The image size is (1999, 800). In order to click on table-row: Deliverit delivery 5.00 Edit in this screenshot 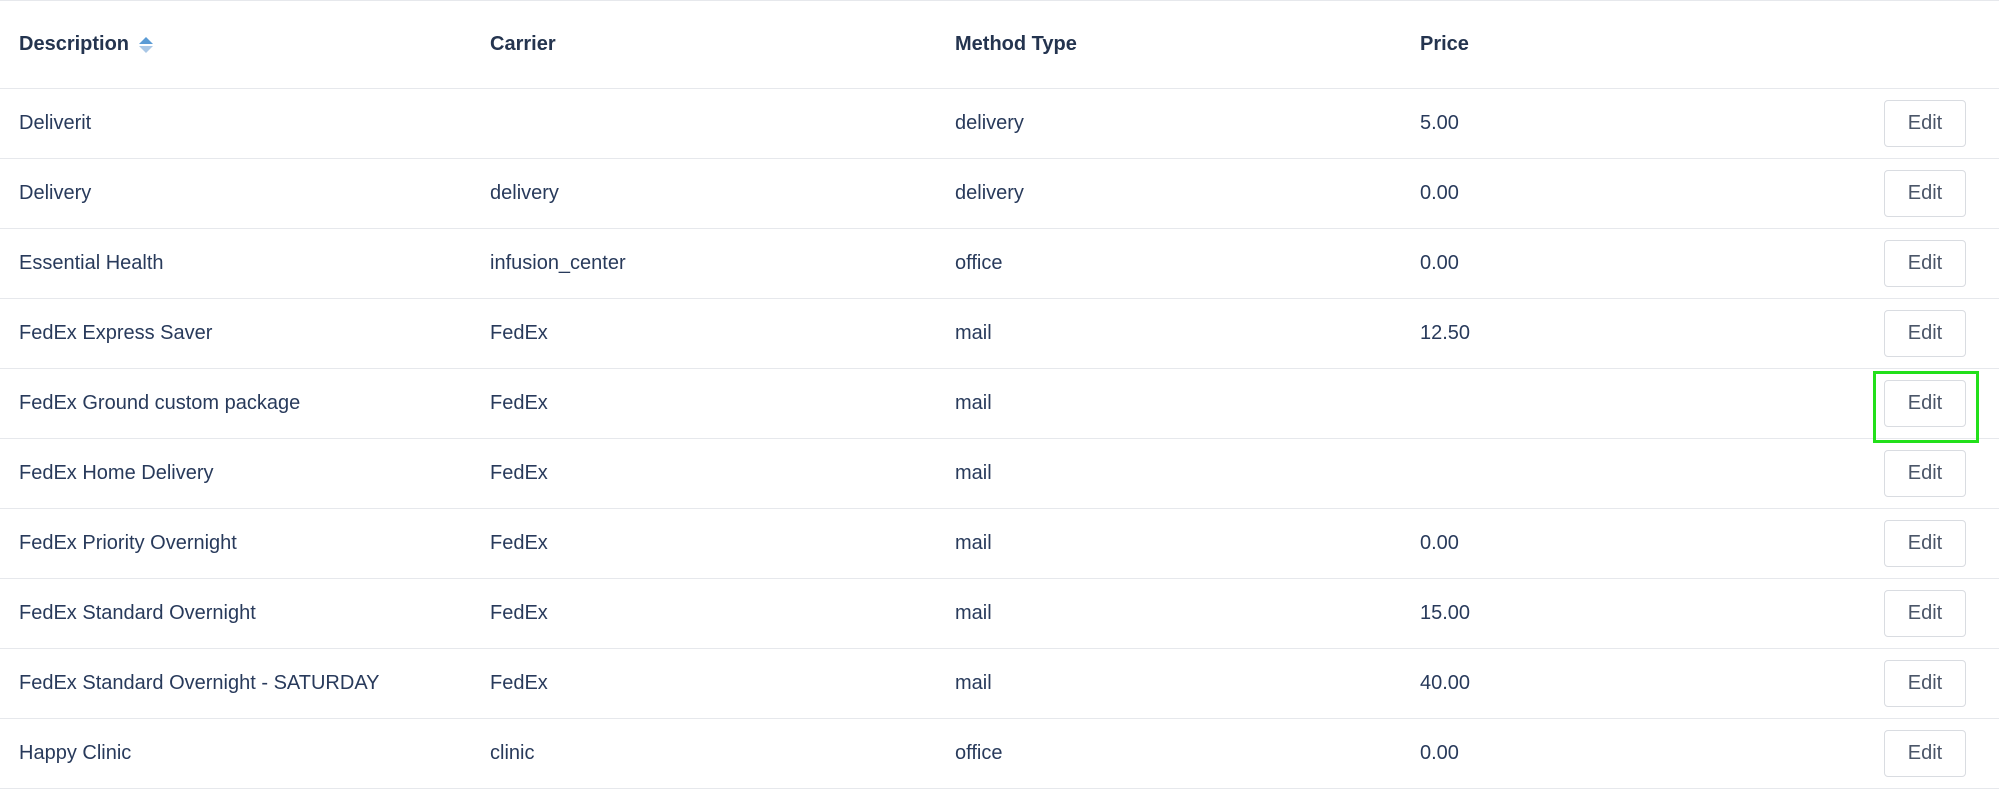, I will do `click(999, 124)`.